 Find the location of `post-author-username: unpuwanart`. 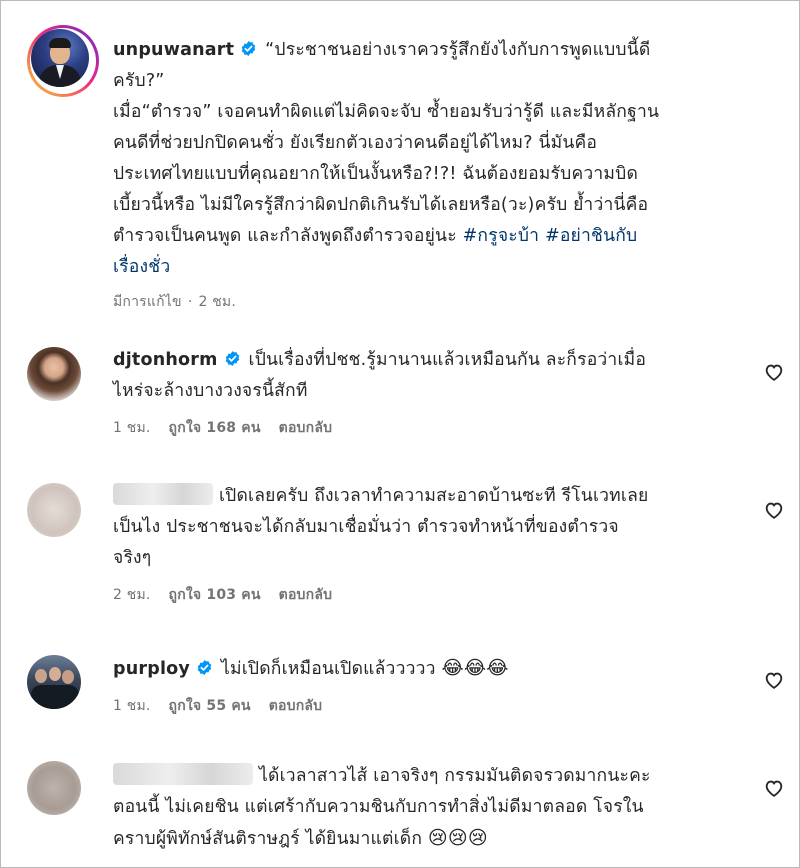

post-author-username: unpuwanart is located at coordinates (173, 50).